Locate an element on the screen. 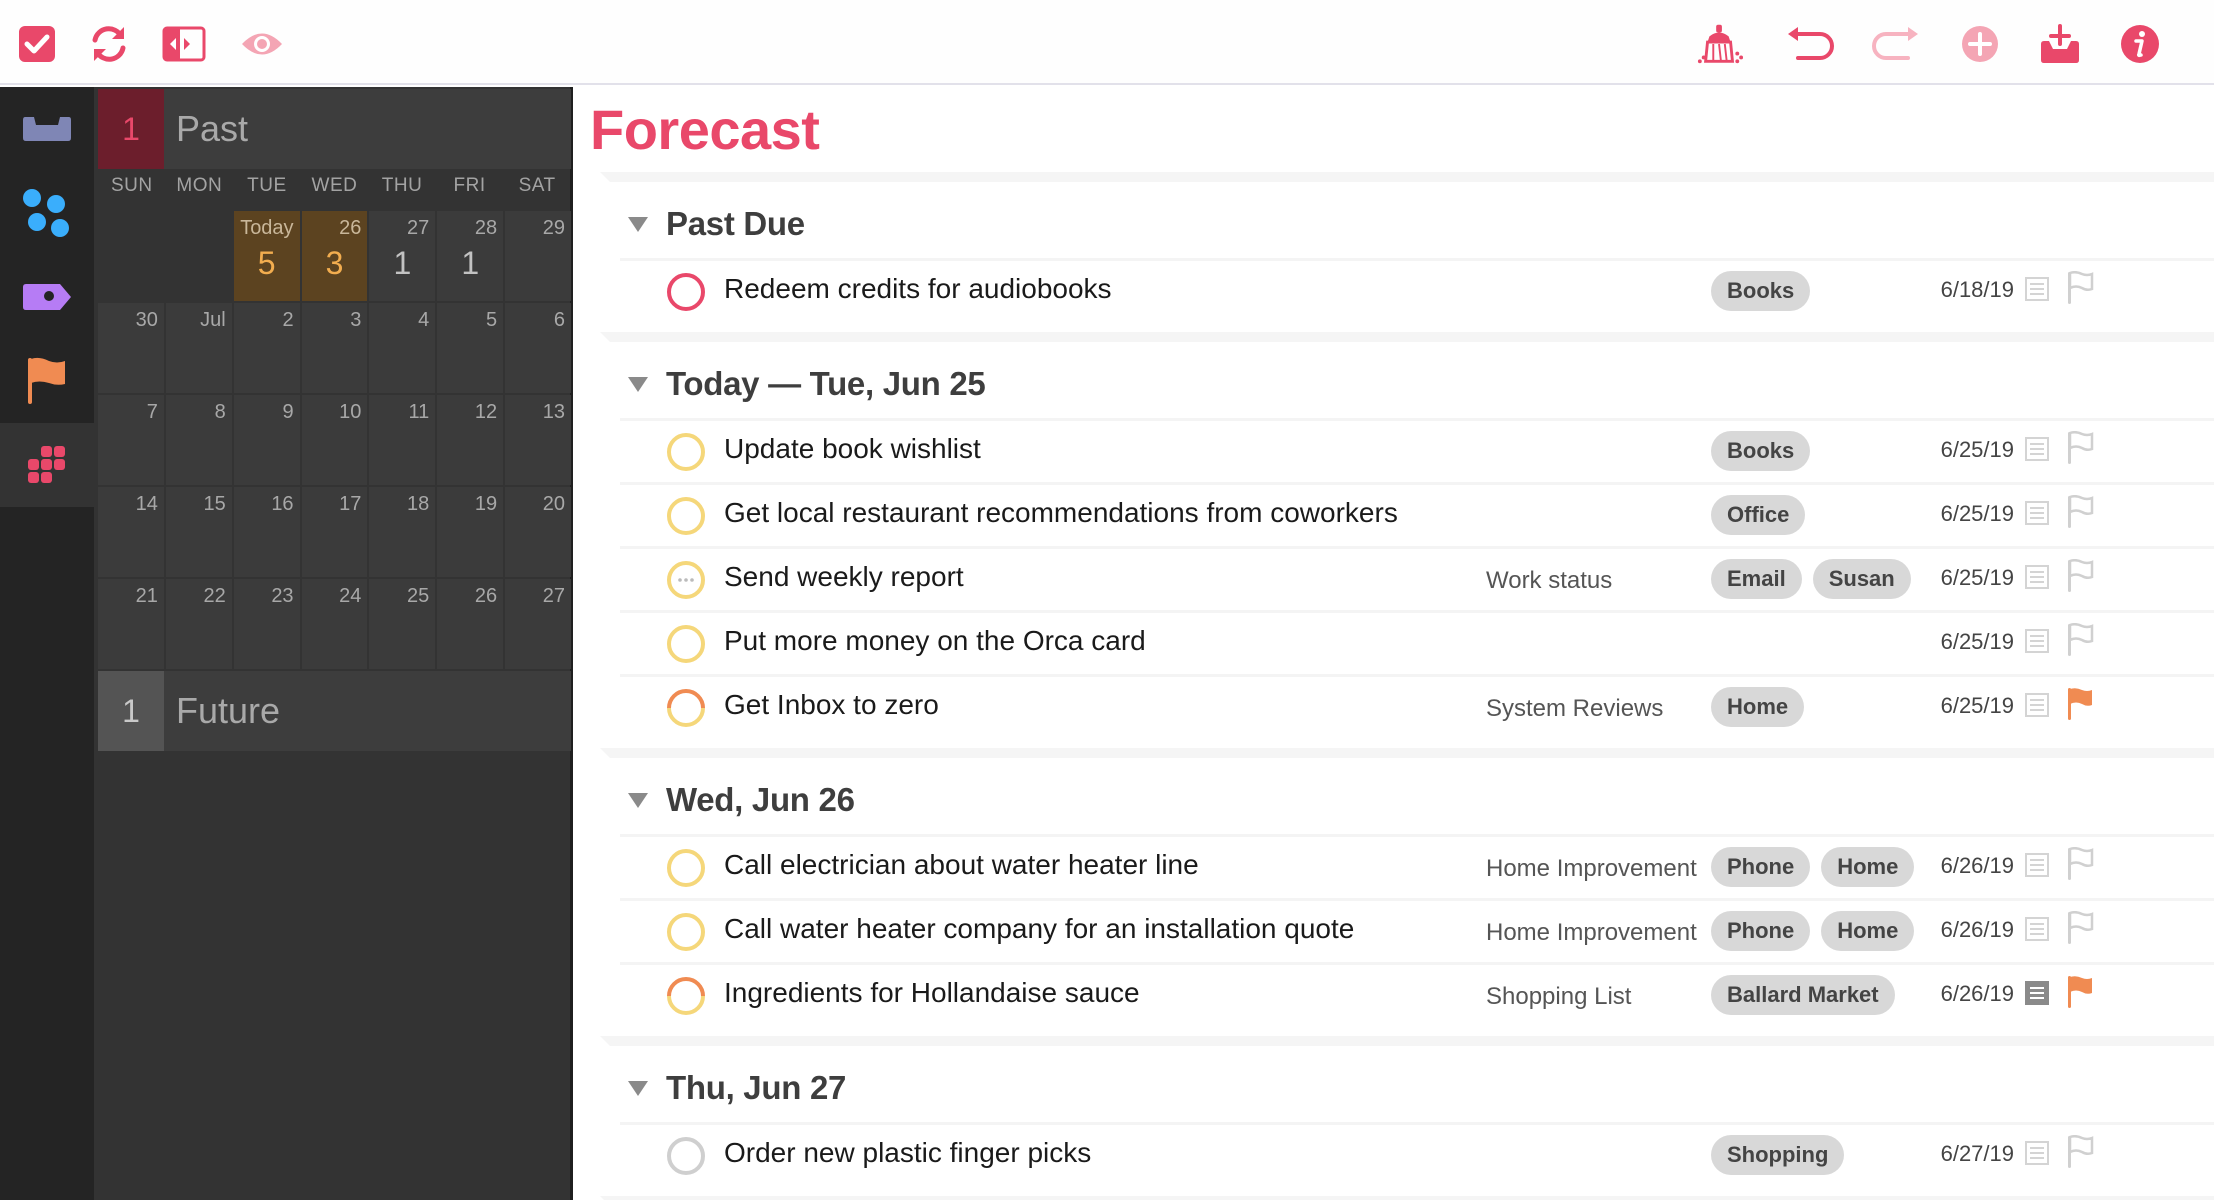  tag-chip: Office is located at coordinates (1758, 515).